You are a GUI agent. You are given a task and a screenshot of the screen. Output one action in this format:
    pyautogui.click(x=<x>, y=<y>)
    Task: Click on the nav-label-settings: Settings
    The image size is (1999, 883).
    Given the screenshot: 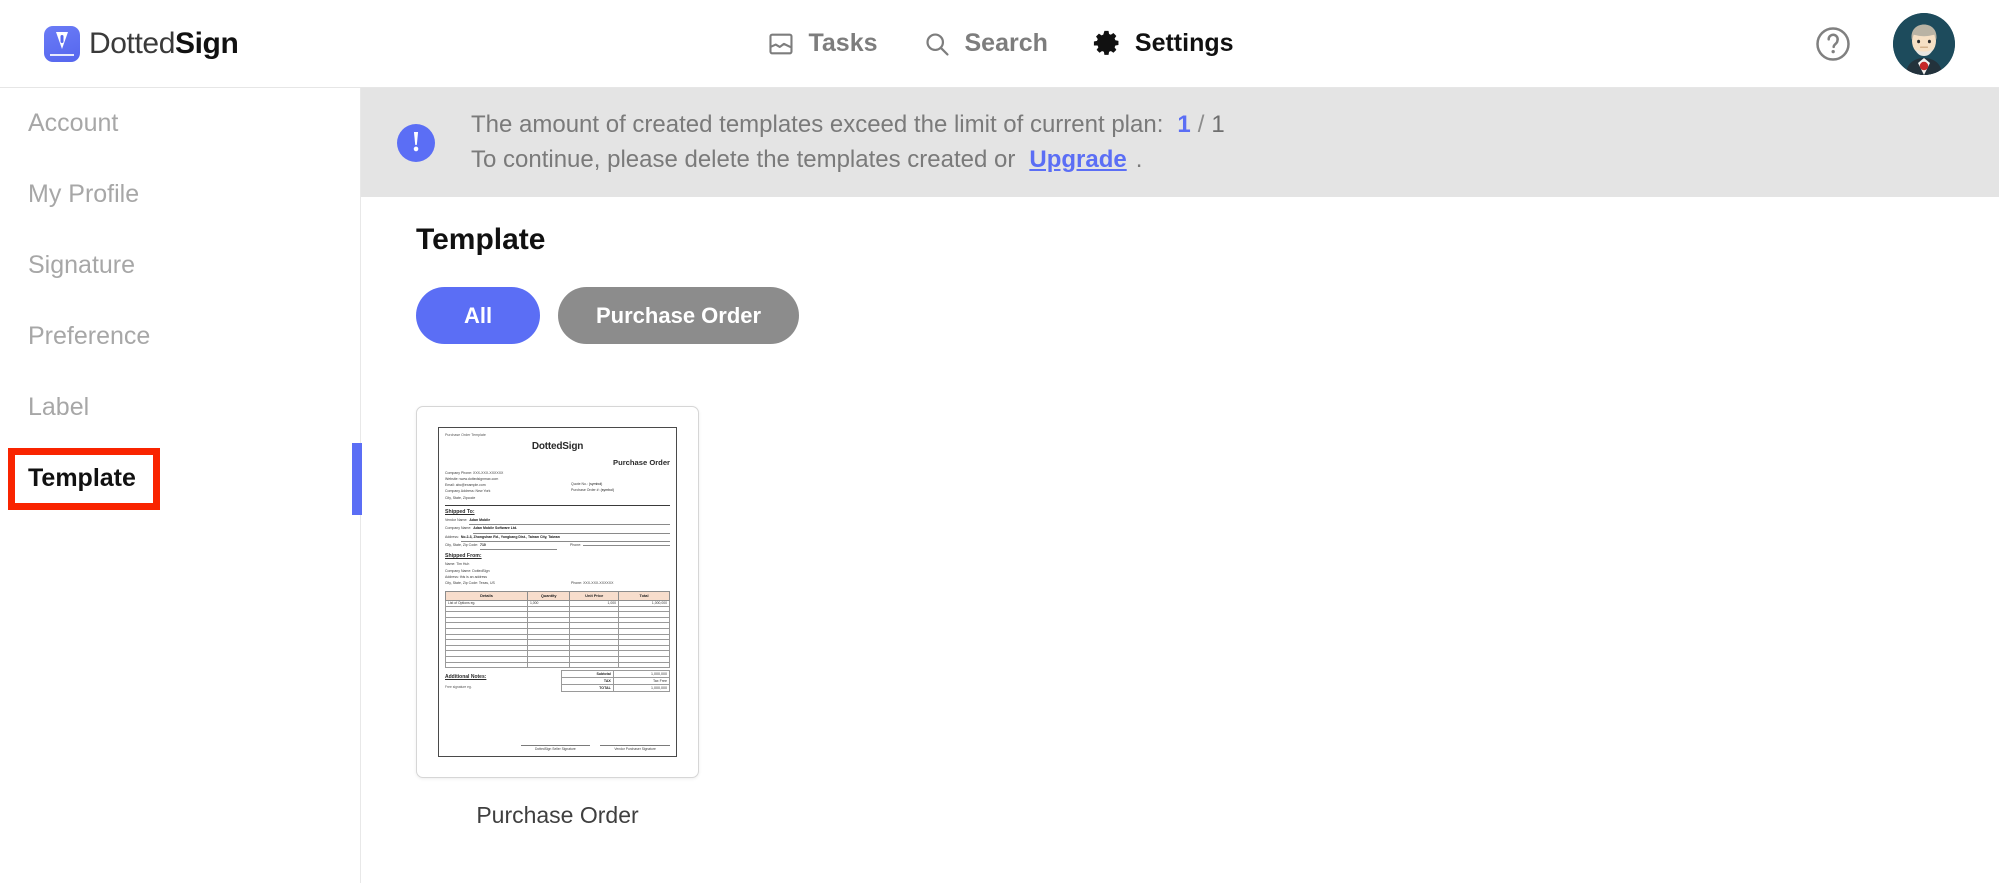 What is the action you would take?
    pyautogui.click(x=1184, y=43)
    